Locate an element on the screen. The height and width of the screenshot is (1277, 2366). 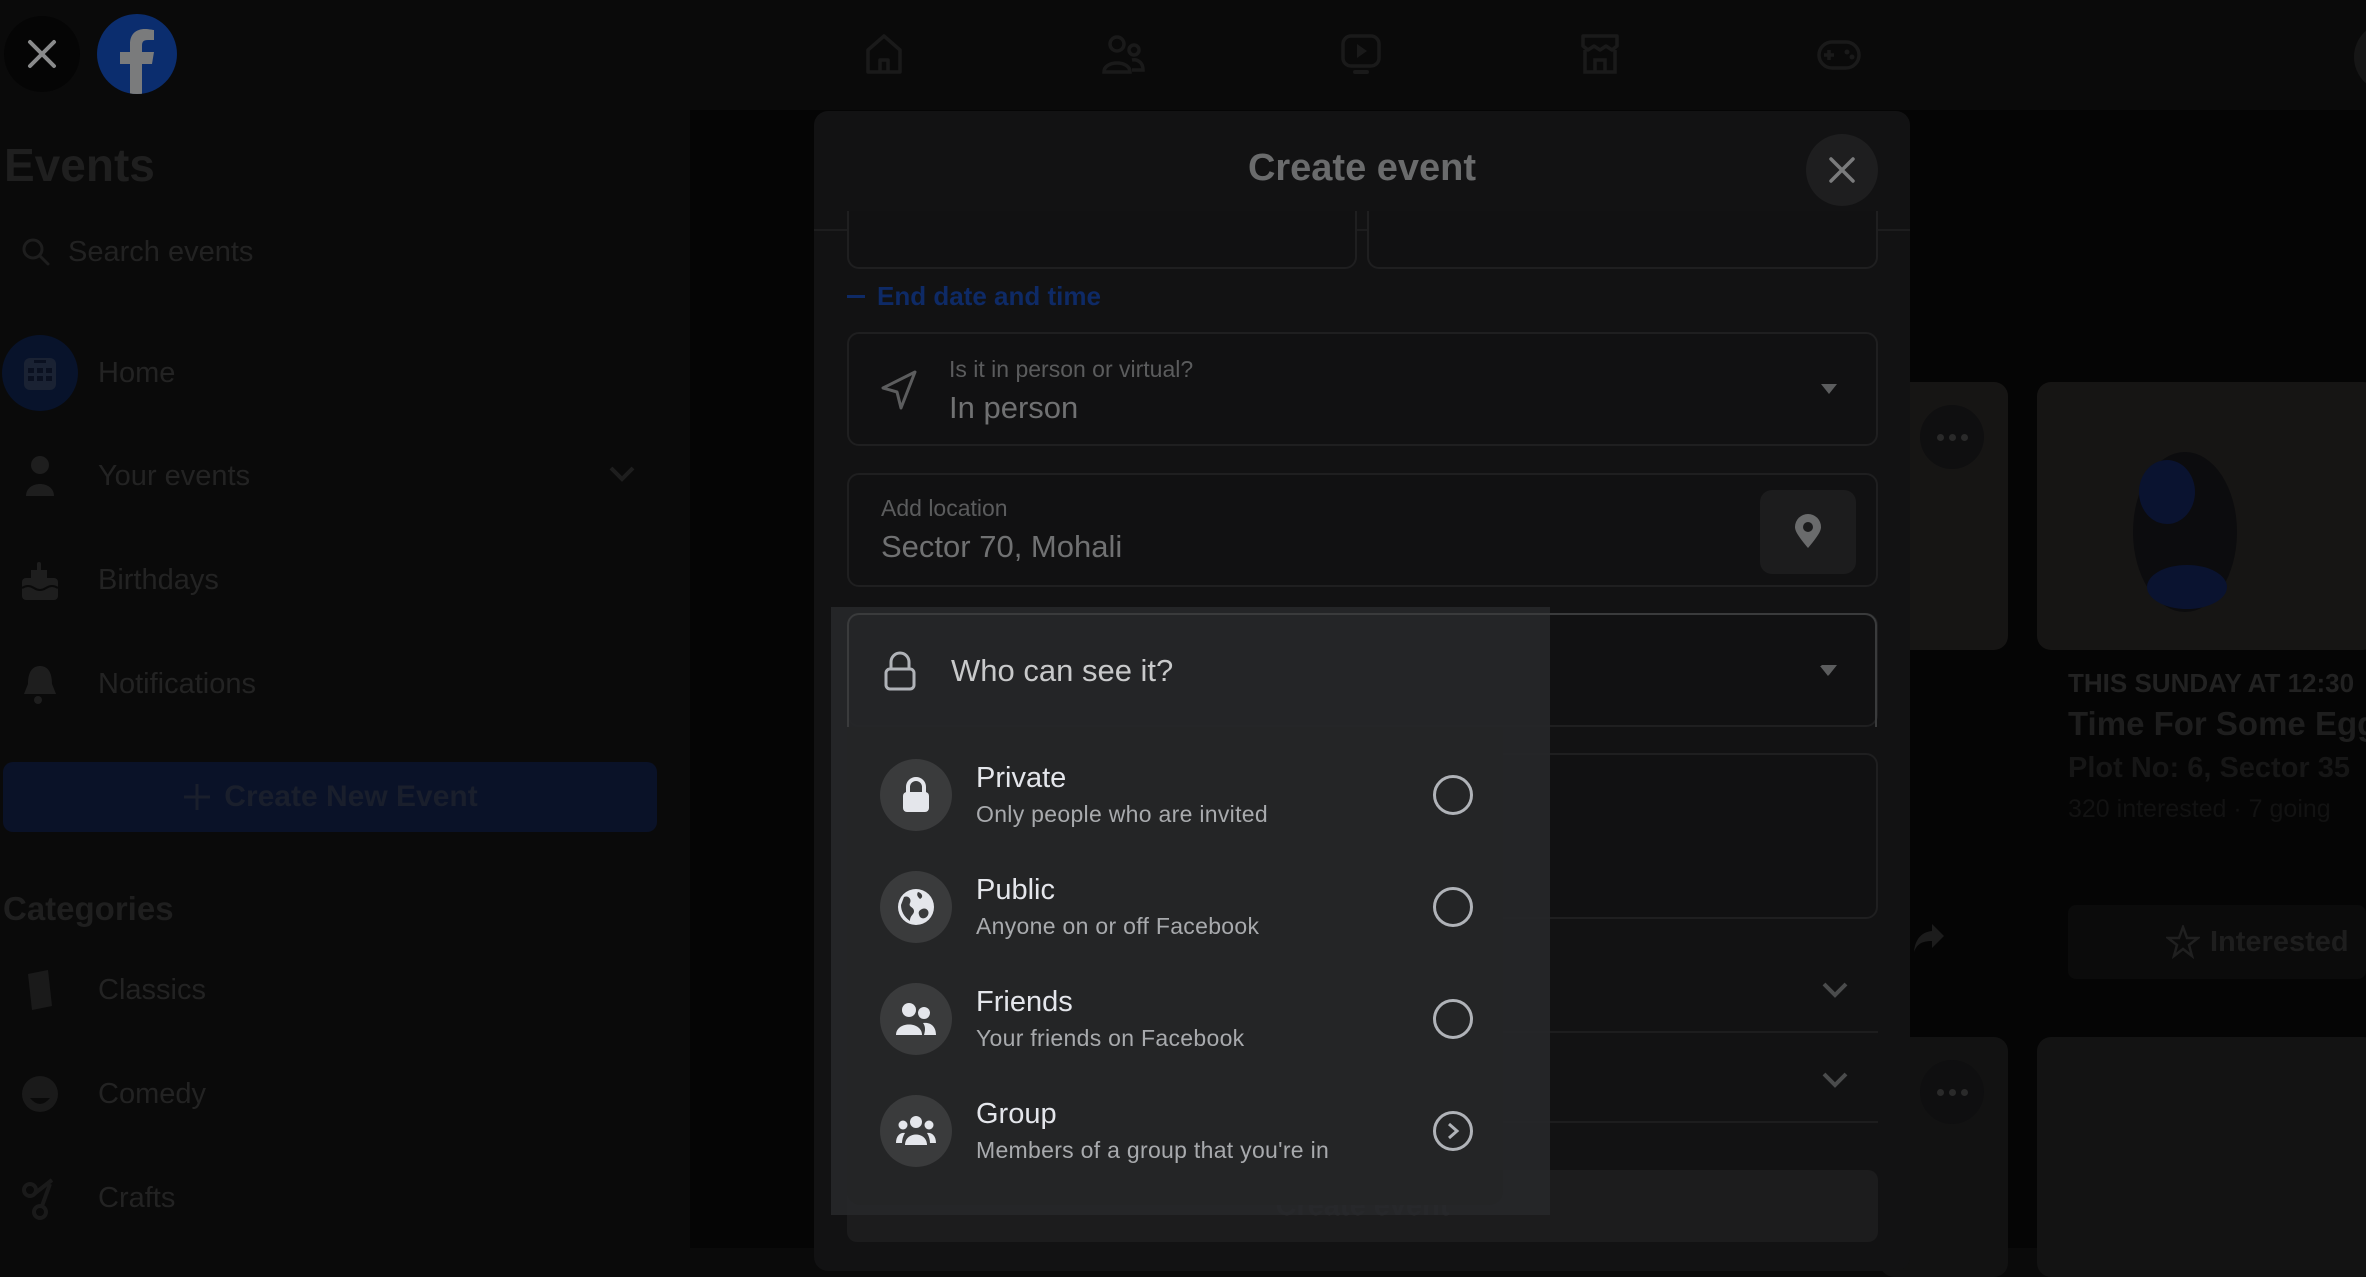
end-date-toggle: End date and time is located at coordinates (974, 296).